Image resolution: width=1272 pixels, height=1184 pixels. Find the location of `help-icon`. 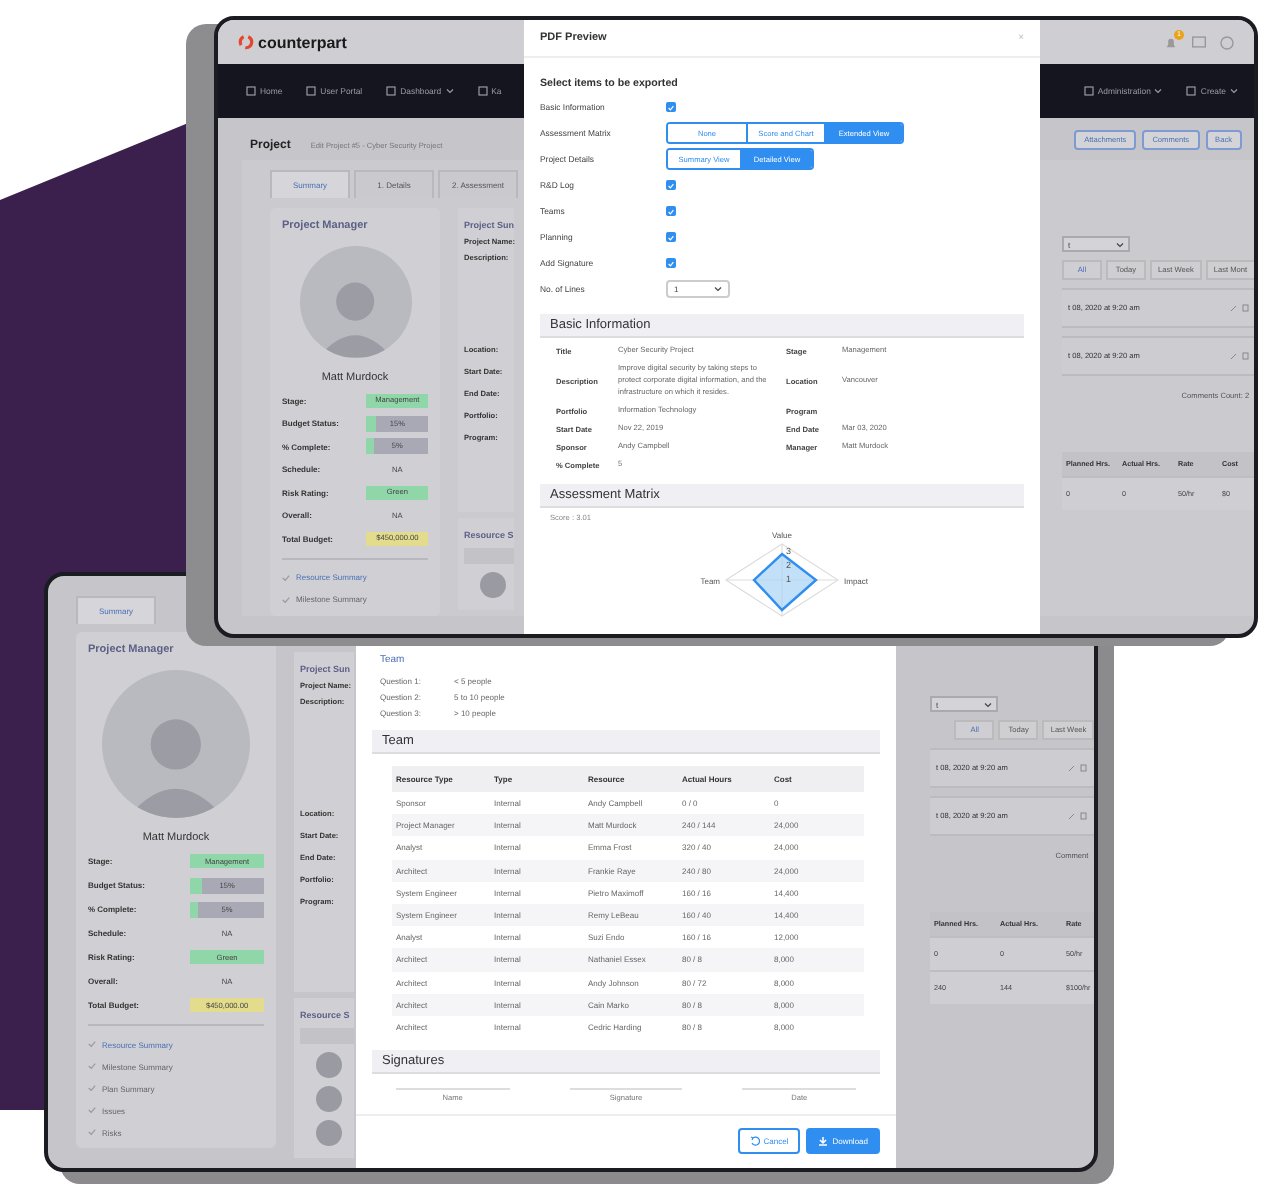

help-icon is located at coordinates (1227, 42).